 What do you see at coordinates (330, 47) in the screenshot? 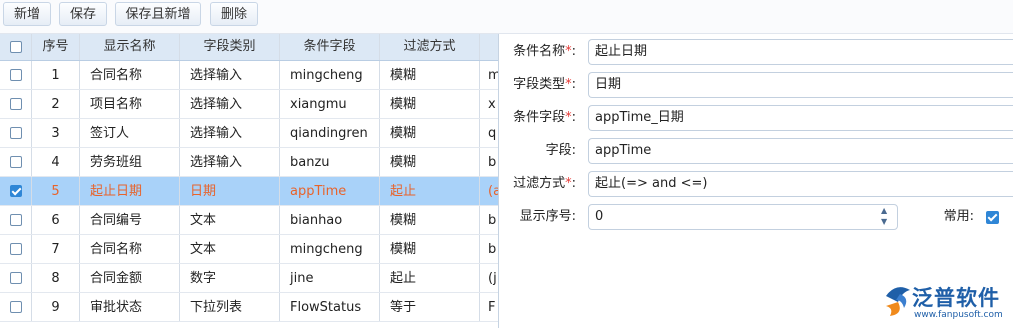
I see `header-cond-field: 条件字段` at bounding box center [330, 47].